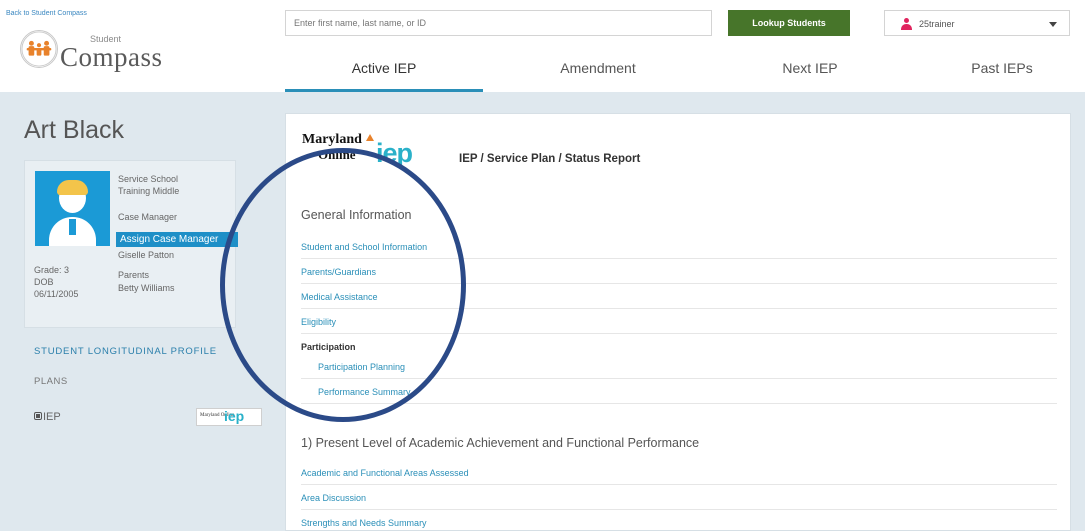 The image size is (1085, 531). I want to click on dob-label: DOB, so click(44, 282).